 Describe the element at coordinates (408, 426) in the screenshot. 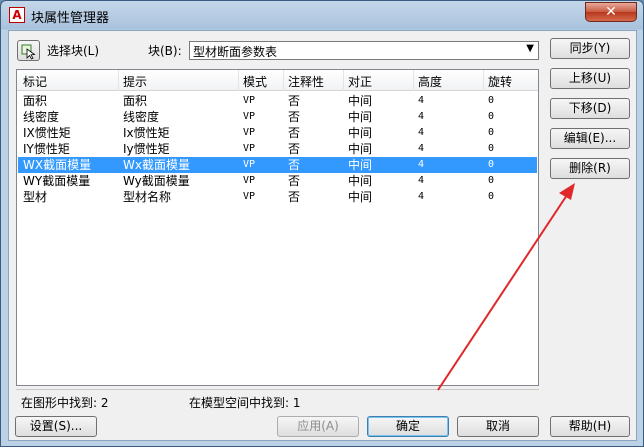

I see `ok-button: 确定` at that location.